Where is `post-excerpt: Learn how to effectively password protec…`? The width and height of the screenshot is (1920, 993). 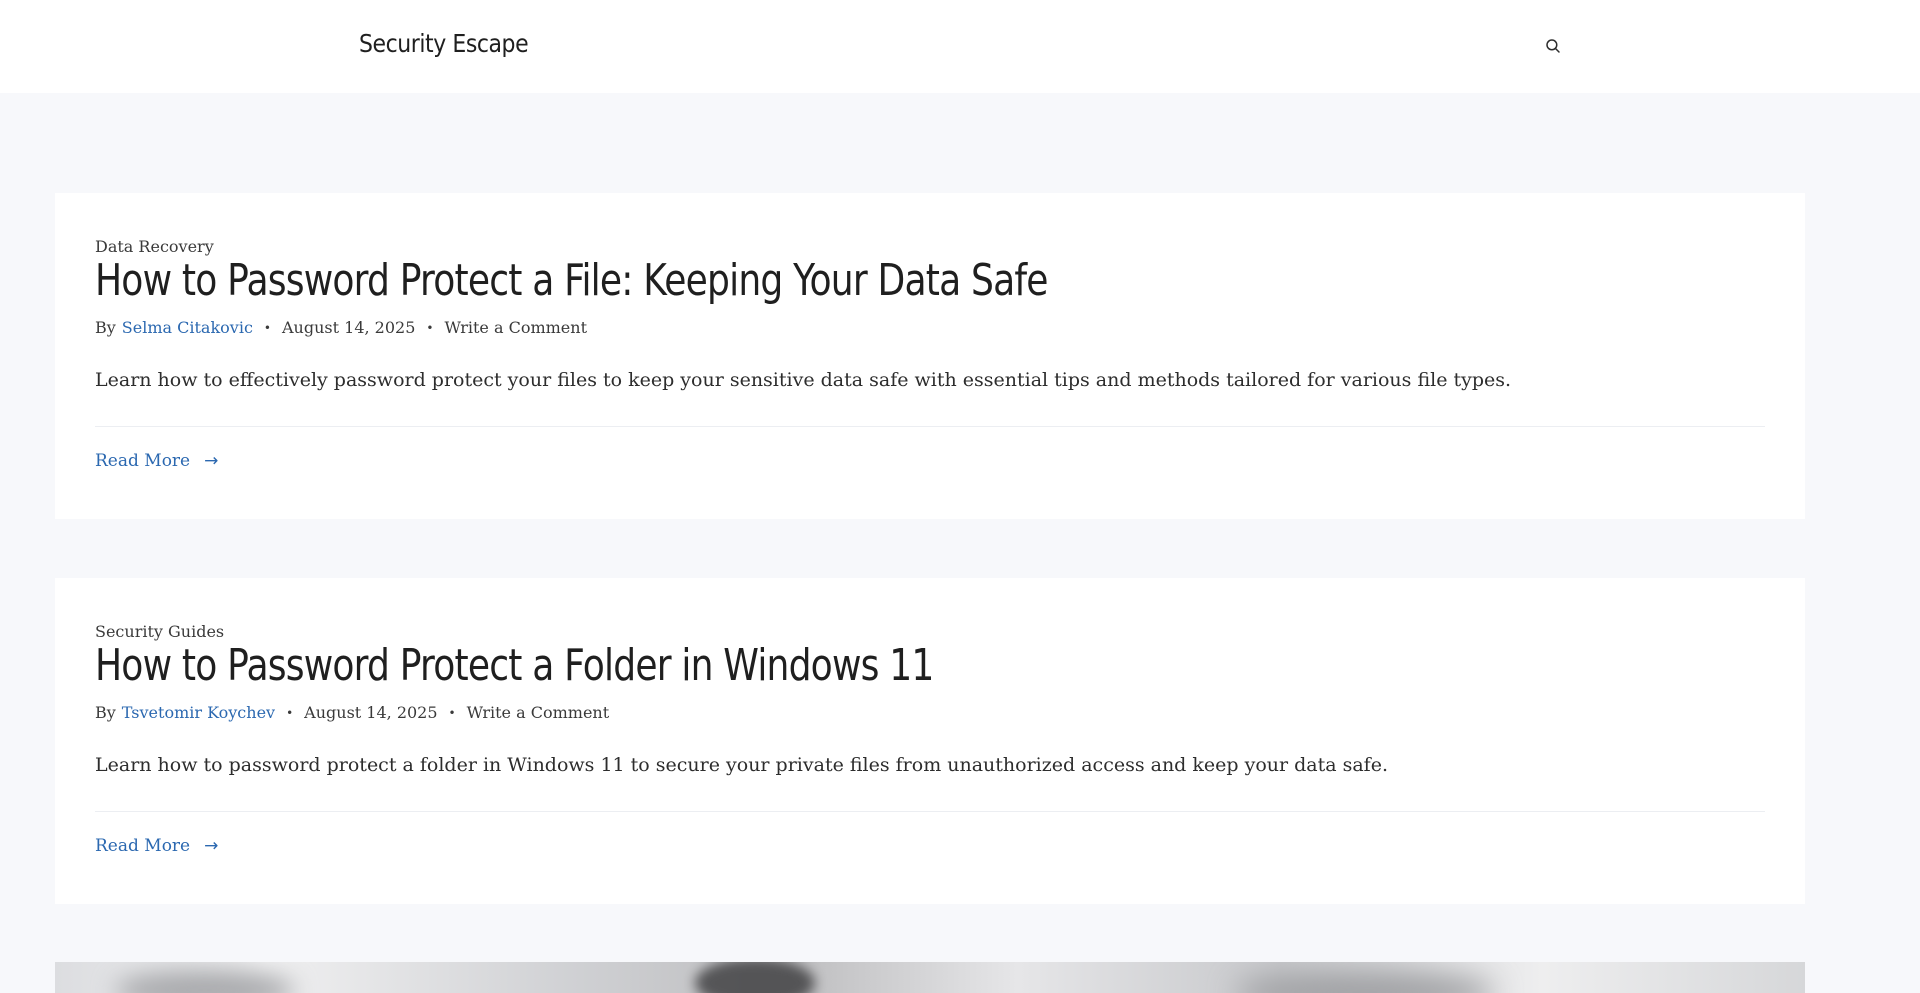 post-excerpt: Learn how to effectively password protec… is located at coordinates (803, 380).